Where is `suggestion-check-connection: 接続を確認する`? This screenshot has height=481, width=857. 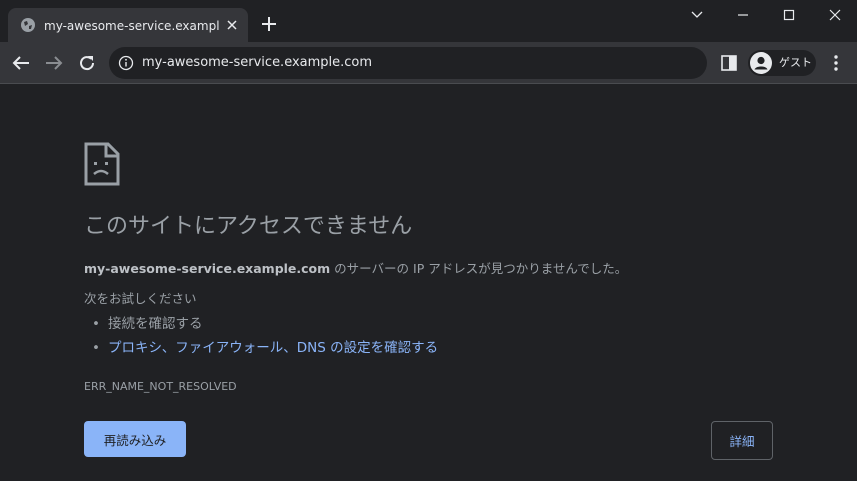 suggestion-check-connection: 接続を確認する is located at coordinates (147, 324).